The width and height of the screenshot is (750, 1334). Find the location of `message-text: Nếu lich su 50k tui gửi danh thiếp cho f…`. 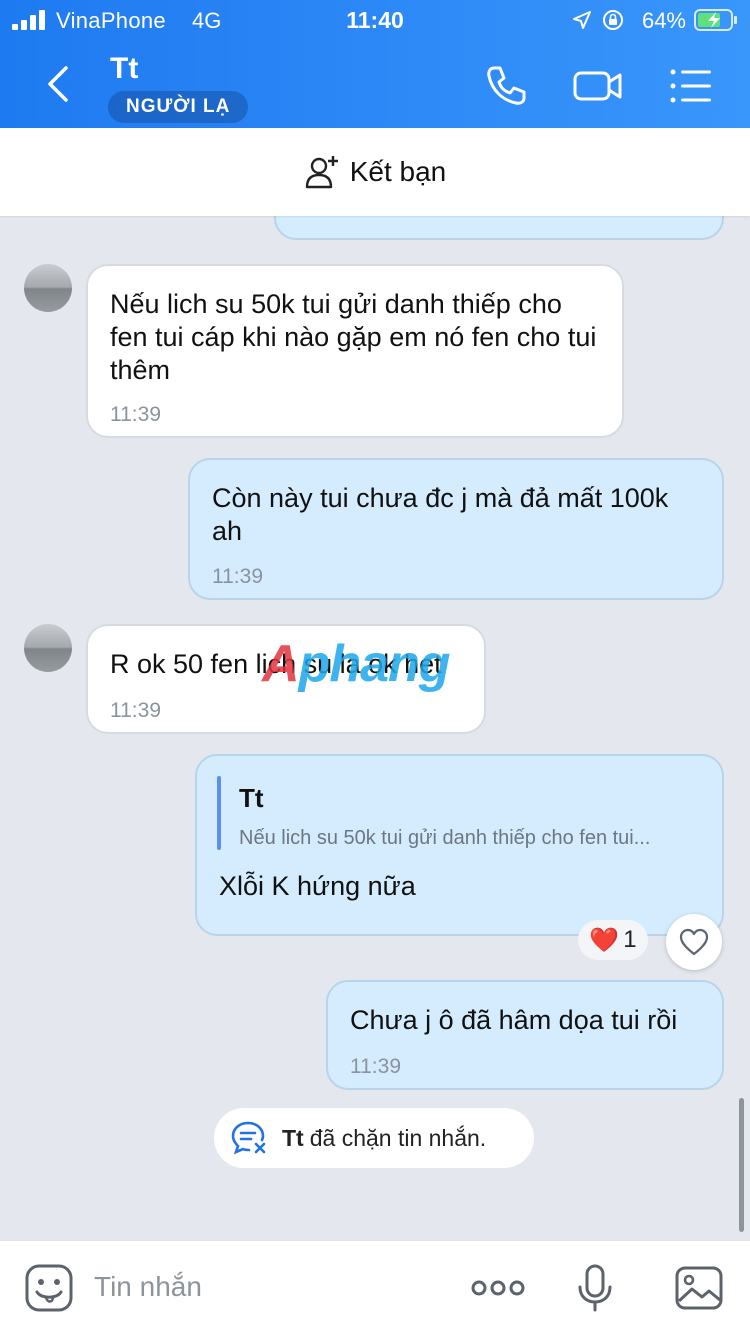

message-text: Nếu lich su 50k tui gửi danh thiếp cho f… is located at coordinates (353, 337).